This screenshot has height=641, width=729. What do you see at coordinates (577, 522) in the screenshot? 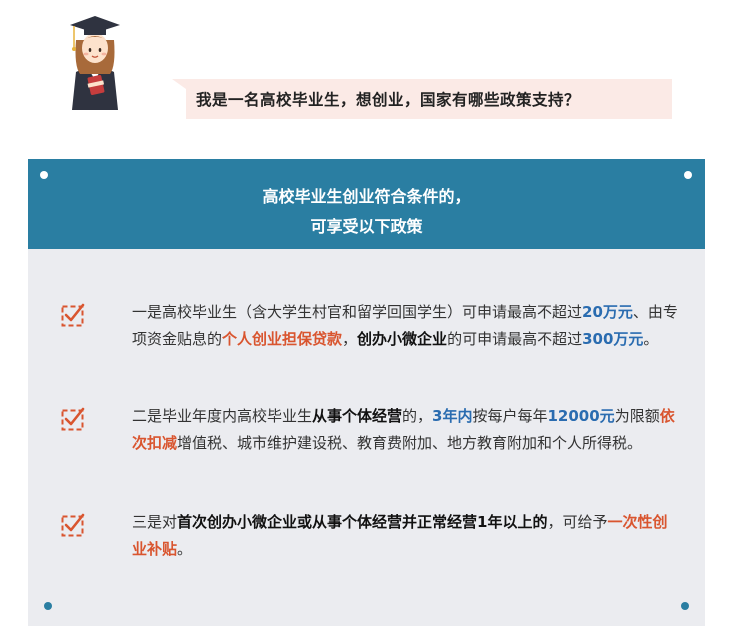
I see `text-segment: ，可给予` at bounding box center [577, 522].